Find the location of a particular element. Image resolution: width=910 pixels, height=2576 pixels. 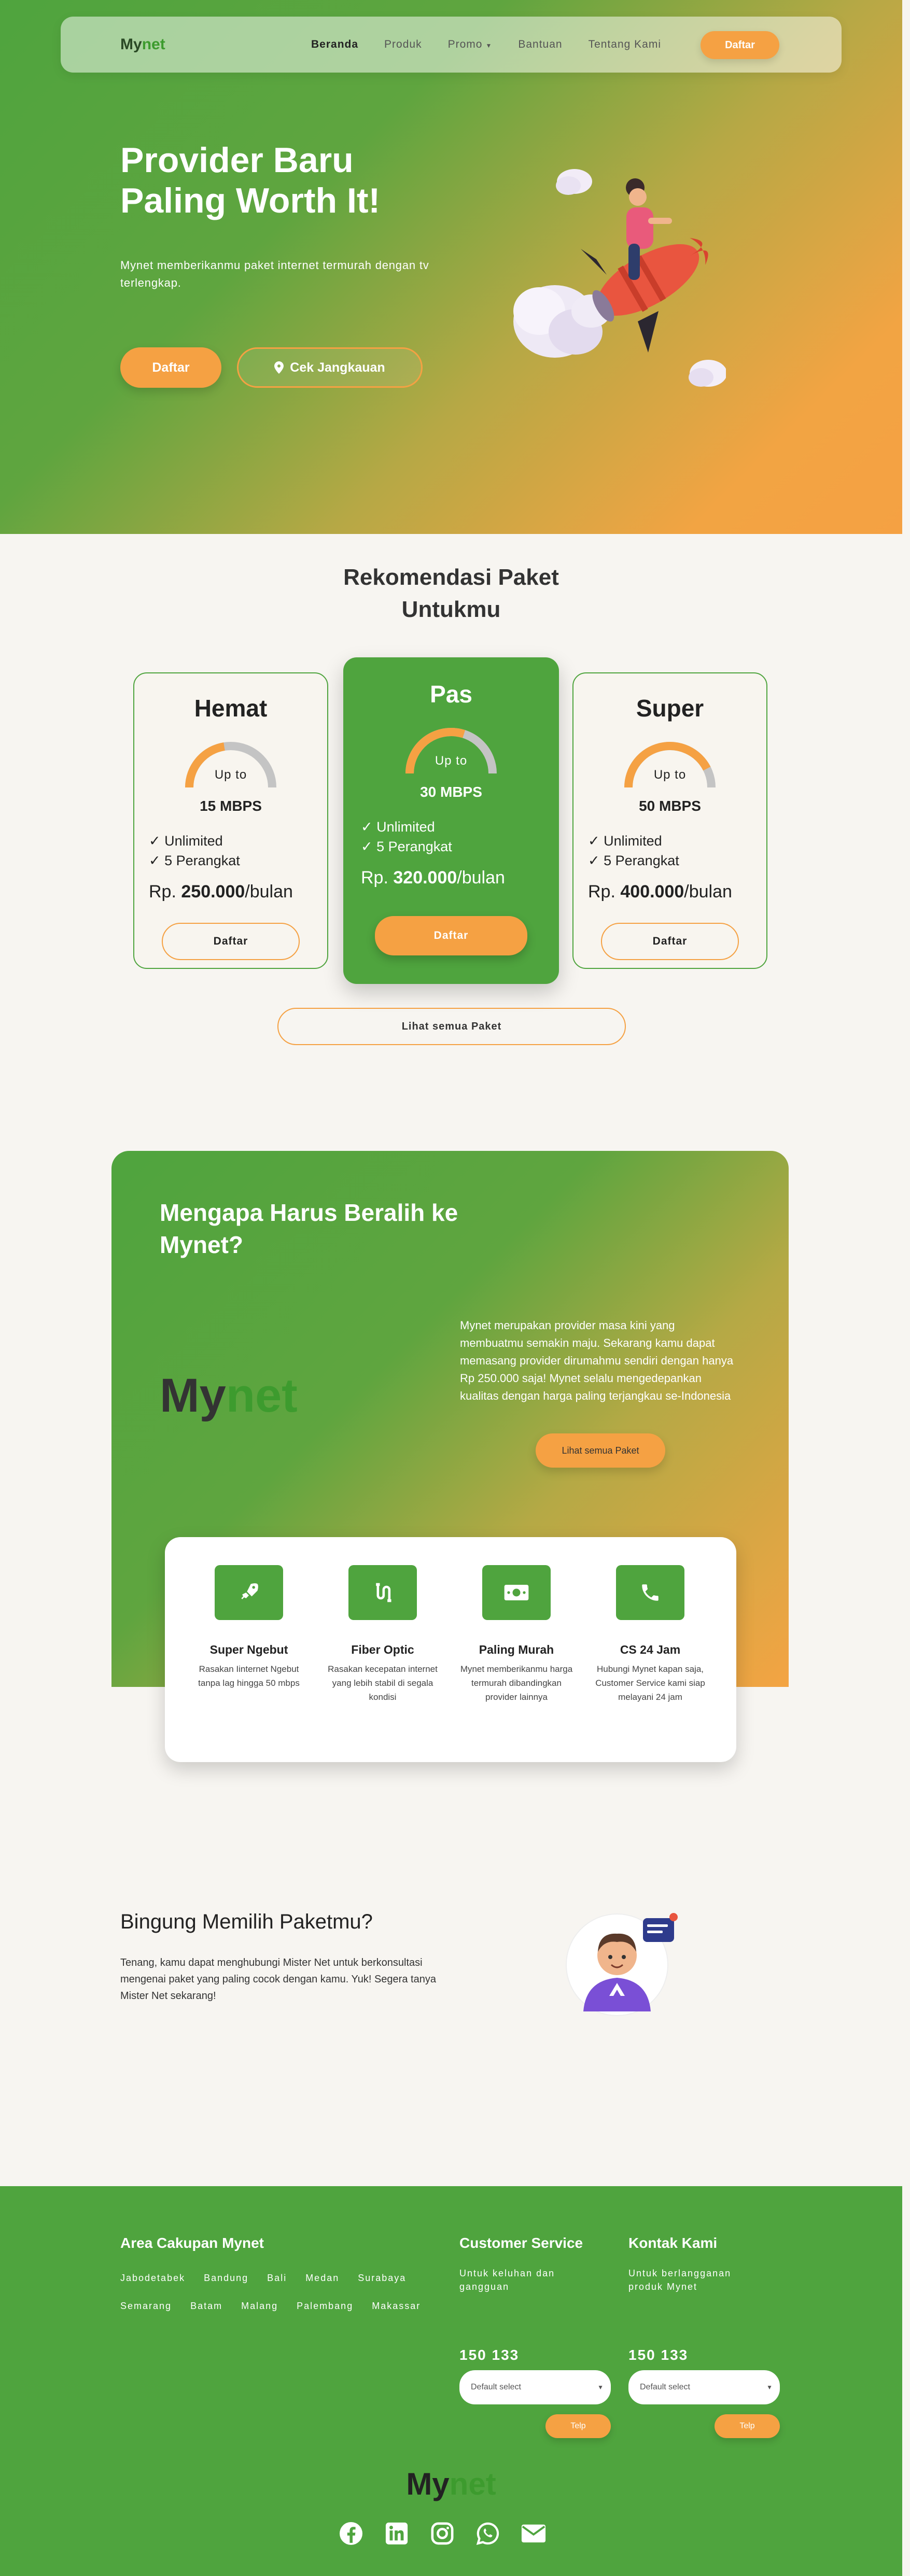

rocket-illustration is located at coordinates (619, 278).